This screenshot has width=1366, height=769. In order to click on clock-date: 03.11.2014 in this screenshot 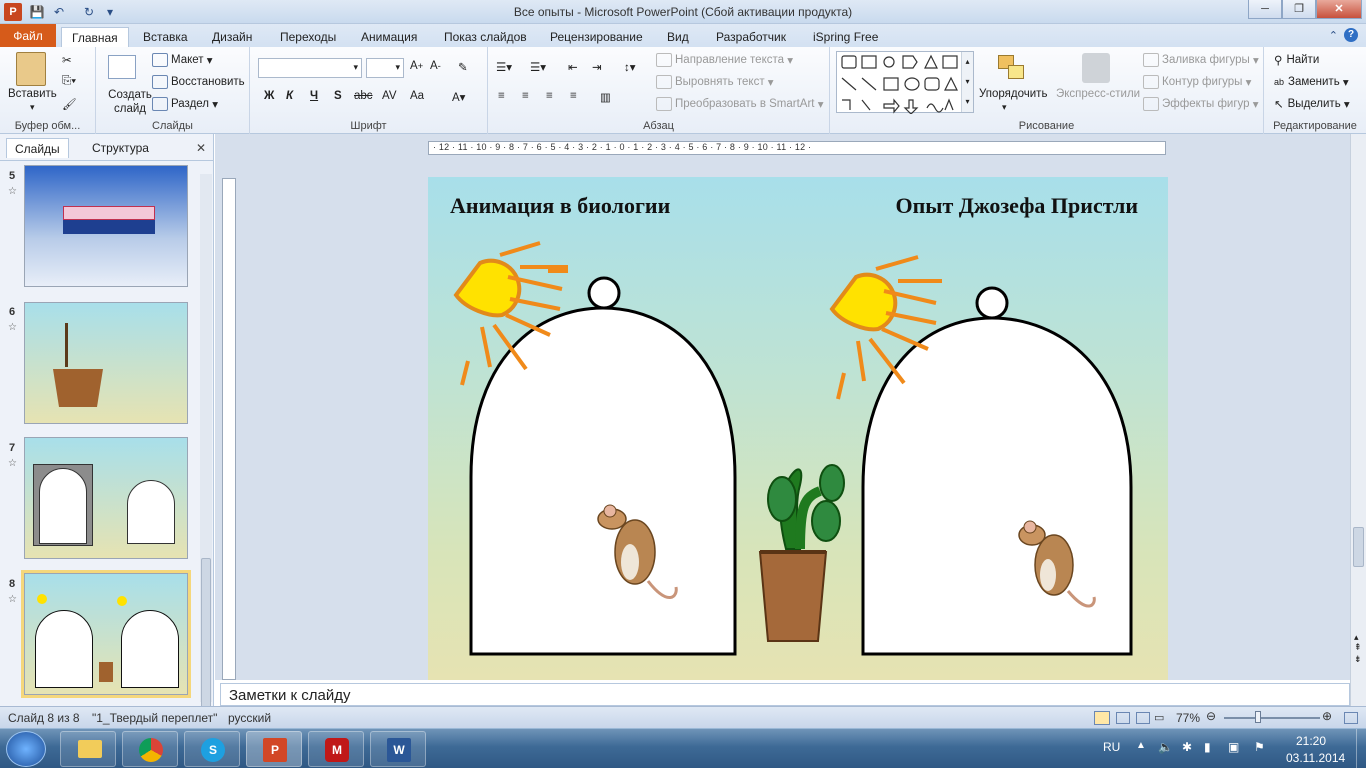, I will do `click(1315, 758)`.